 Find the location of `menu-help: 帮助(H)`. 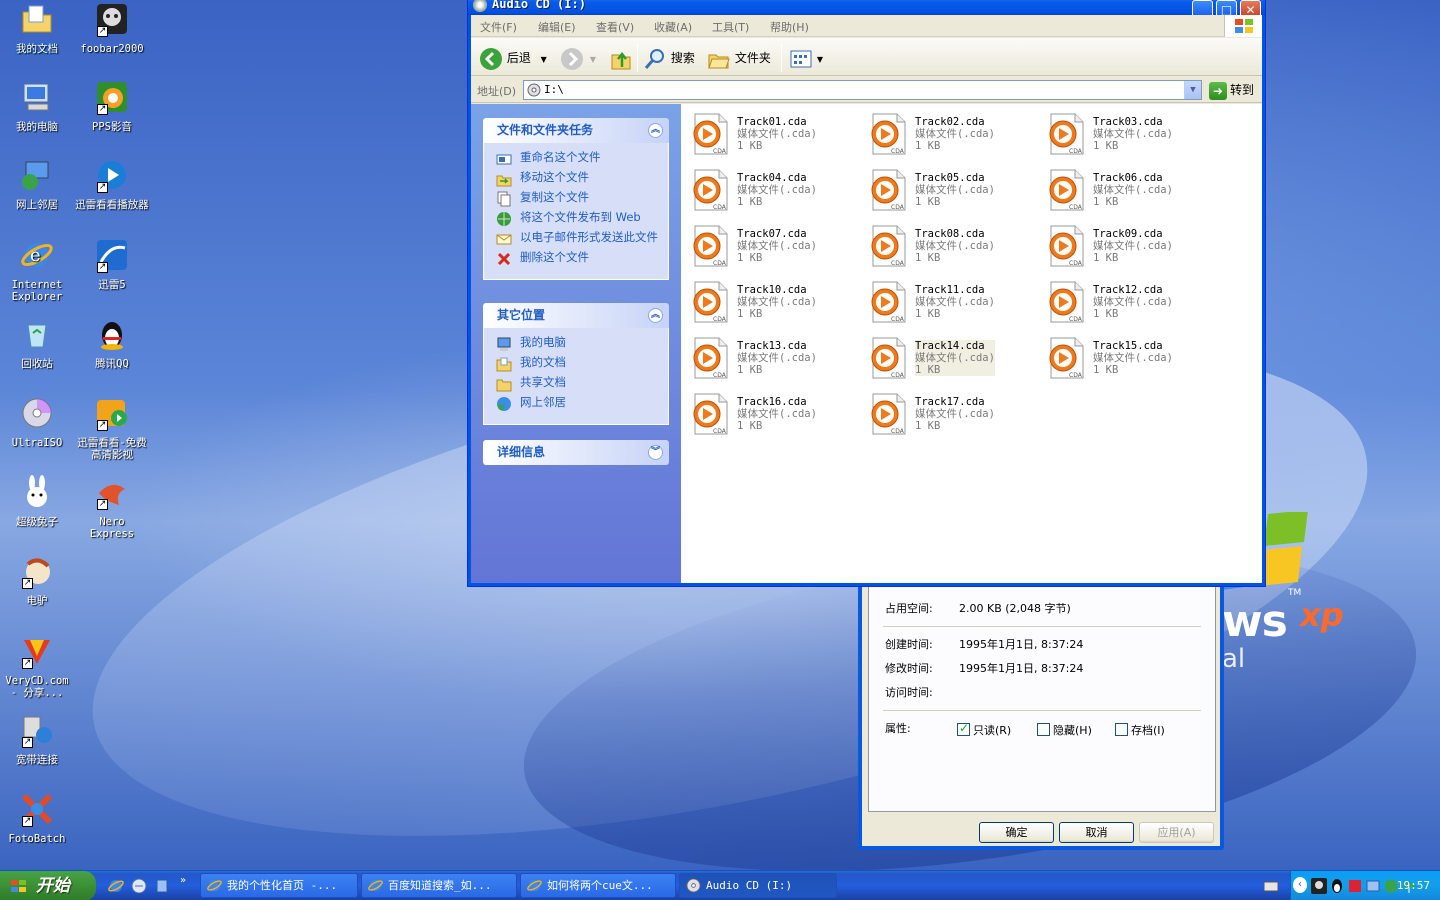

menu-help: 帮助(H) is located at coordinates (789, 27).